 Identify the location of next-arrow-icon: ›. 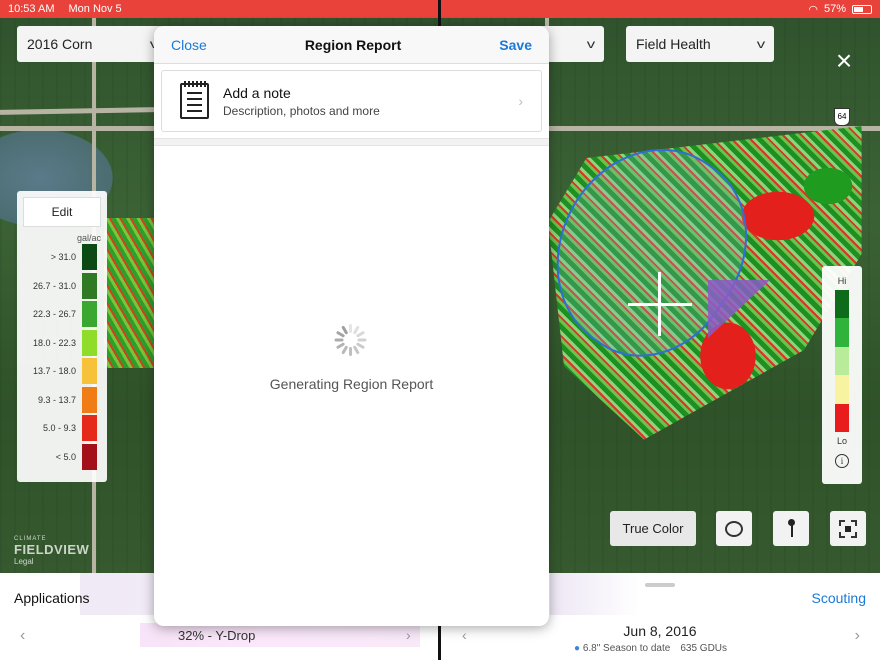
(408, 635).